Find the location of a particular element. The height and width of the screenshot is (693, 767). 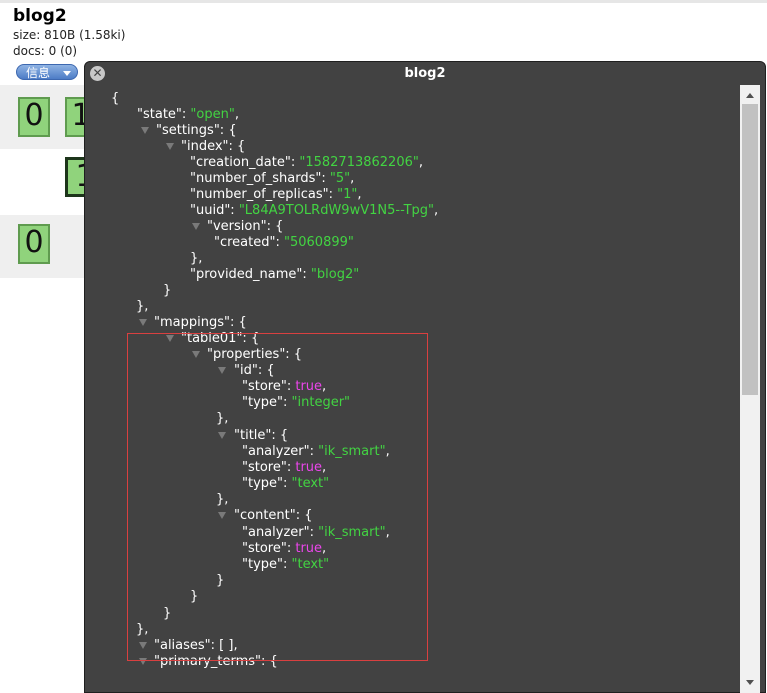

json-line: "number_of_replicas": "1", is located at coordinates (276, 194).